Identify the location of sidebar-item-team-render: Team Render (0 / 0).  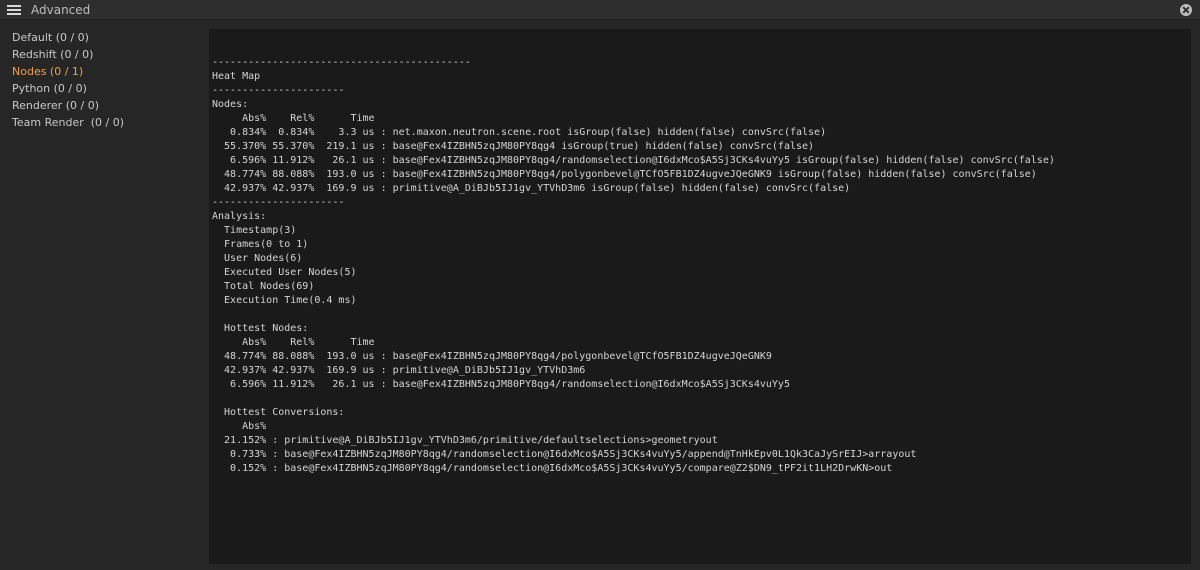
(103, 122).